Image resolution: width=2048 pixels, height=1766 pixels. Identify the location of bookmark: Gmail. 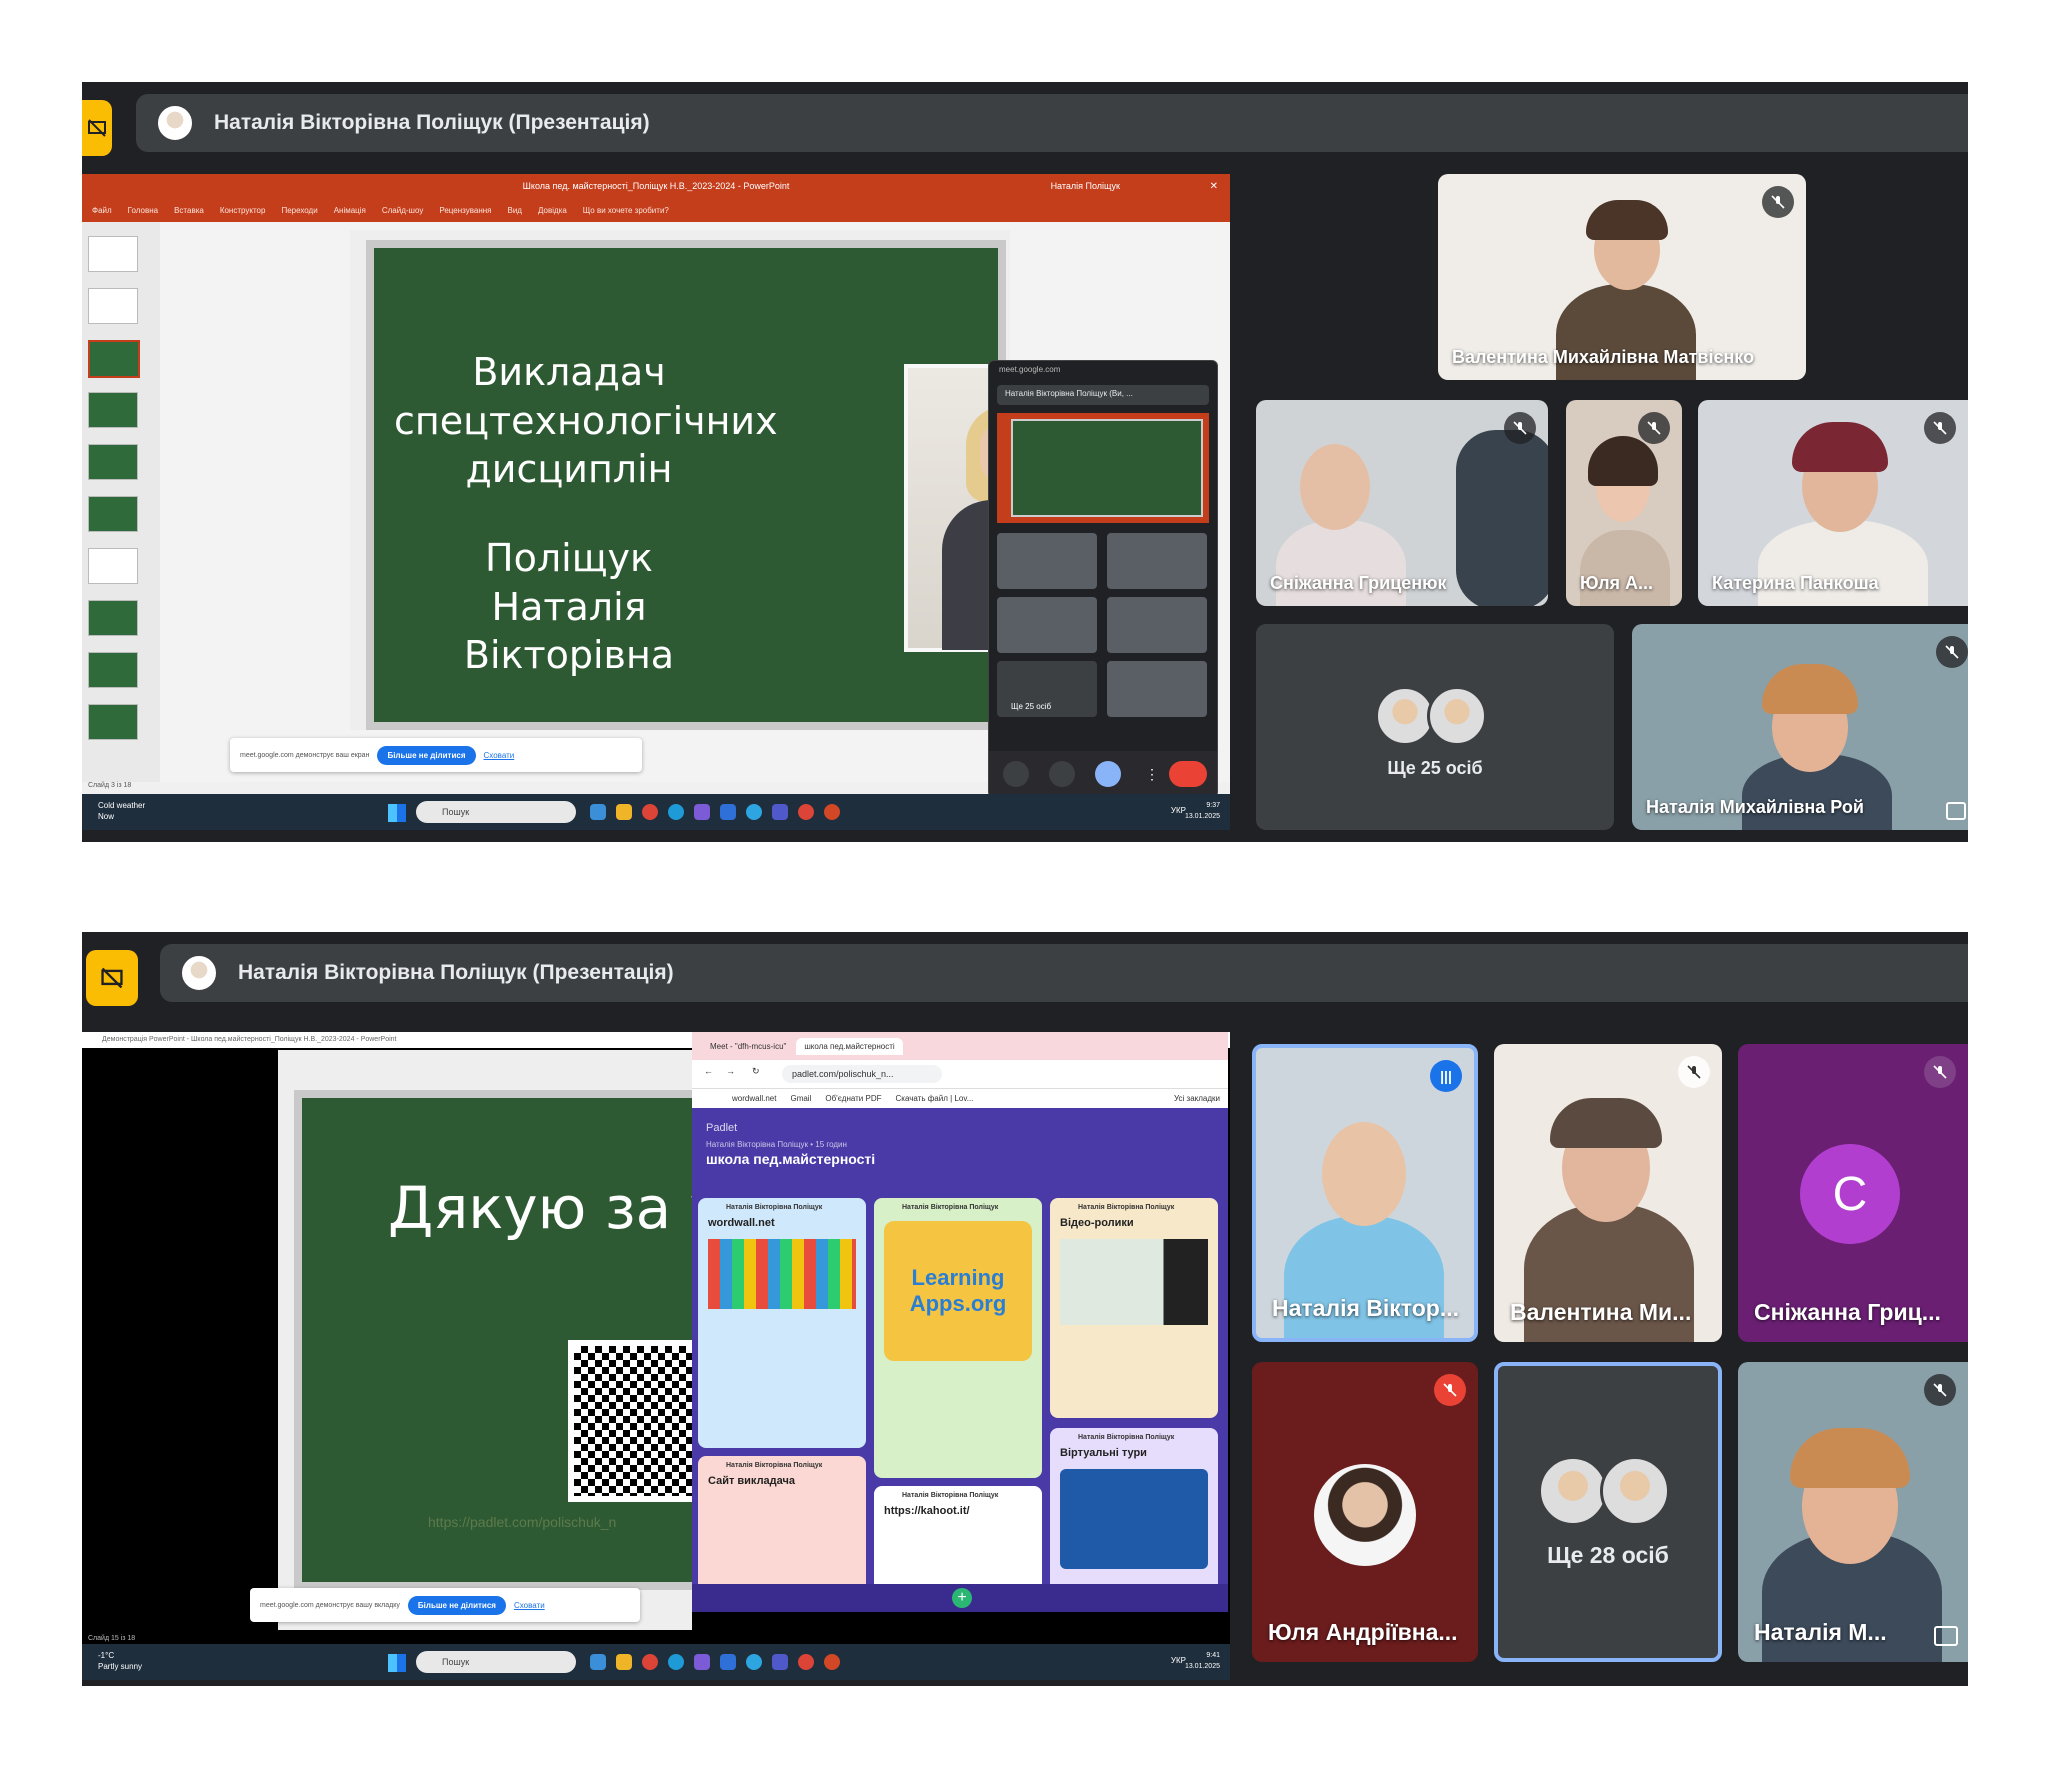
(800, 1098).